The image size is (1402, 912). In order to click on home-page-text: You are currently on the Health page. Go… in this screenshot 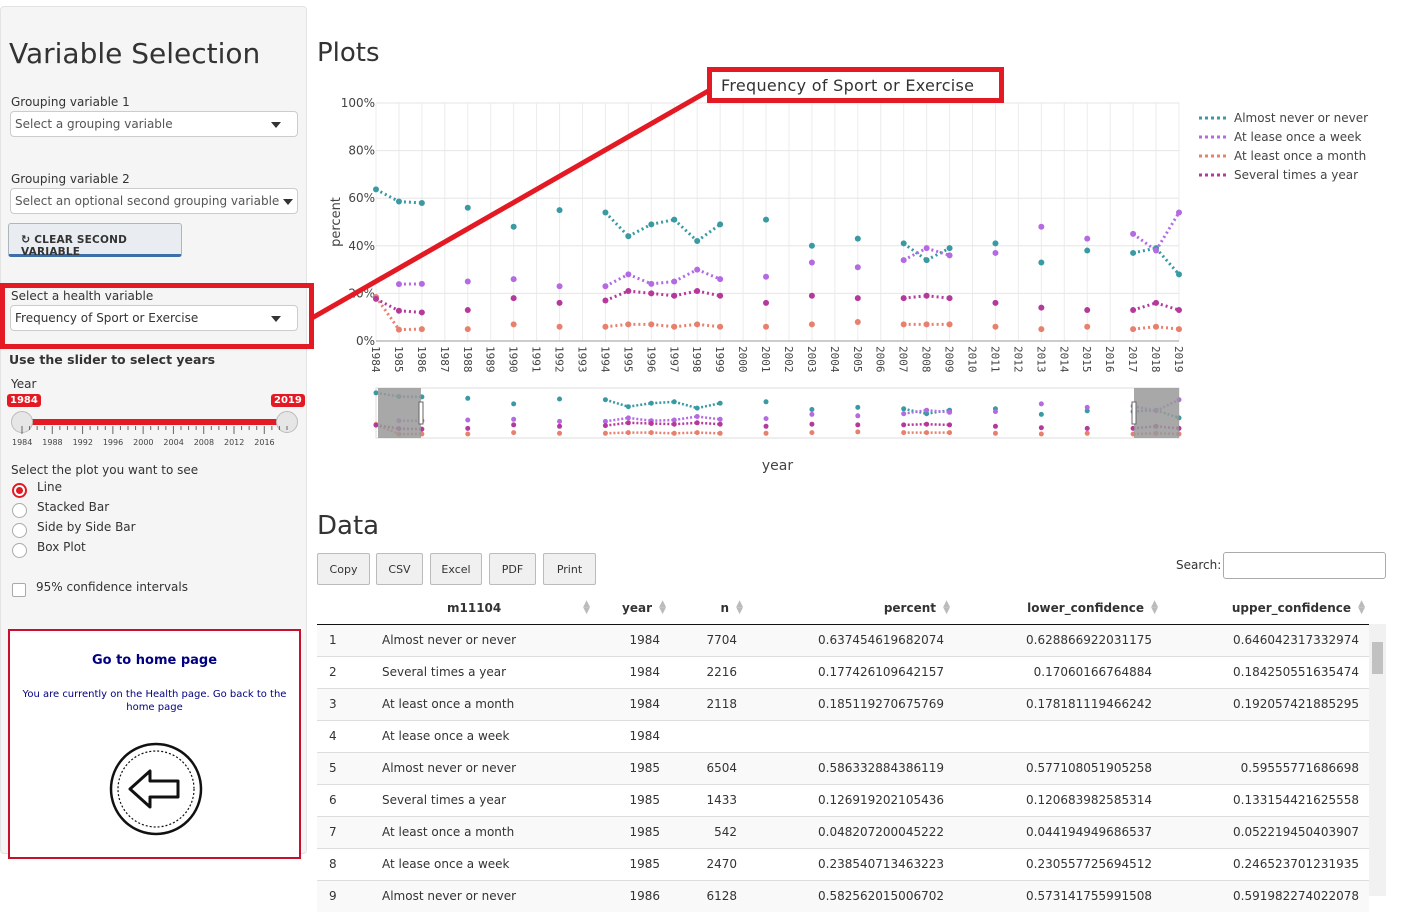, I will do `click(154, 701)`.